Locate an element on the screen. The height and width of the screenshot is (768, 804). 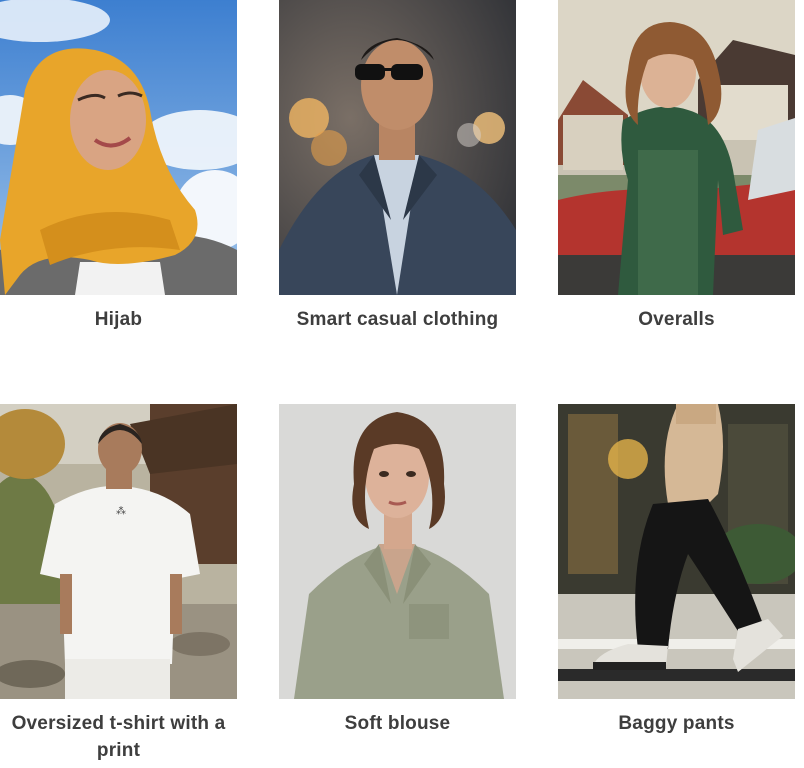
soft-blouse-photo is located at coordinates (397, 551).